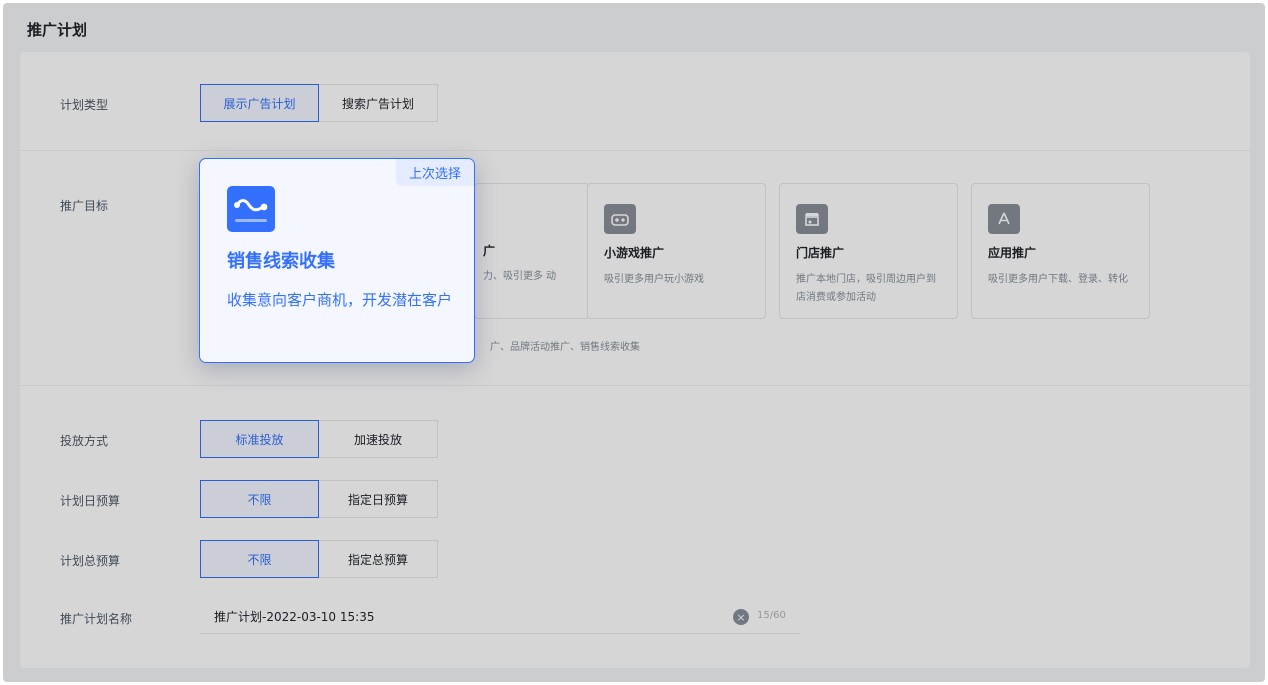 This screenshot has height=685, width=1268. What do you see at coordinates (84, 441) in the screenshot?
I see `delivery-mode-label: 投放方式` at bounding box center [84, 441].